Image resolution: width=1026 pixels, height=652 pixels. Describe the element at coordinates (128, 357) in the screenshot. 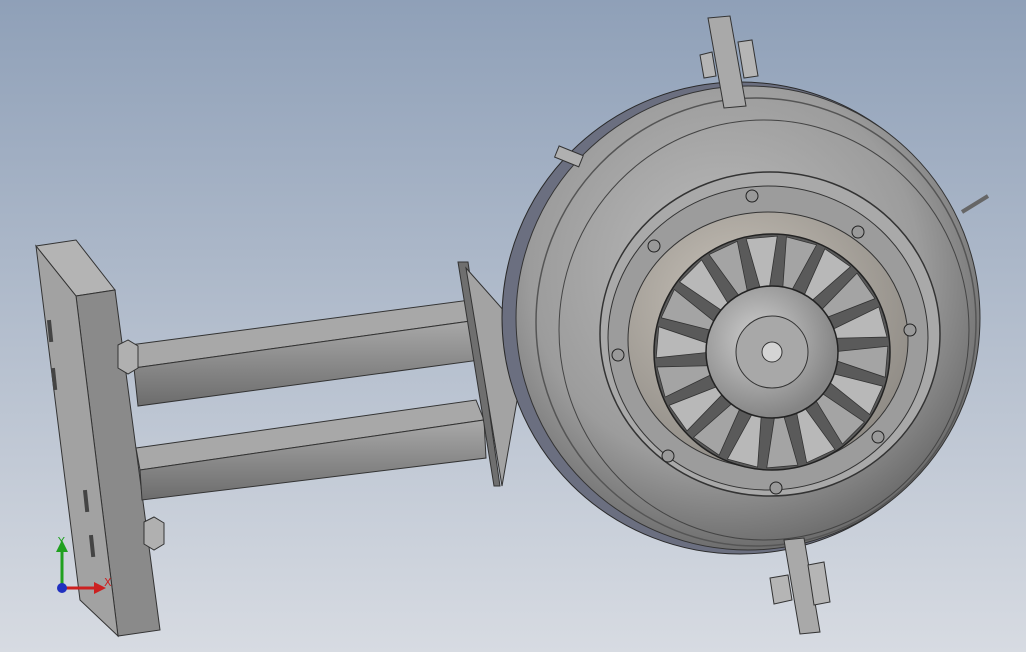

I see `nut-upper` at that location.